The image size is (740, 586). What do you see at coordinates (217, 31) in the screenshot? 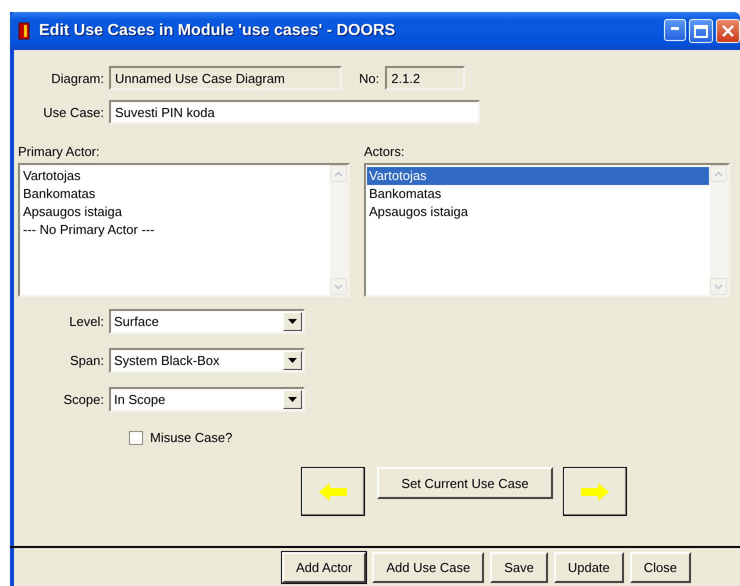
I see `window-title: Edit Use Cases in Module 'use cases' - DOORS` at bounding box center [217, 31].